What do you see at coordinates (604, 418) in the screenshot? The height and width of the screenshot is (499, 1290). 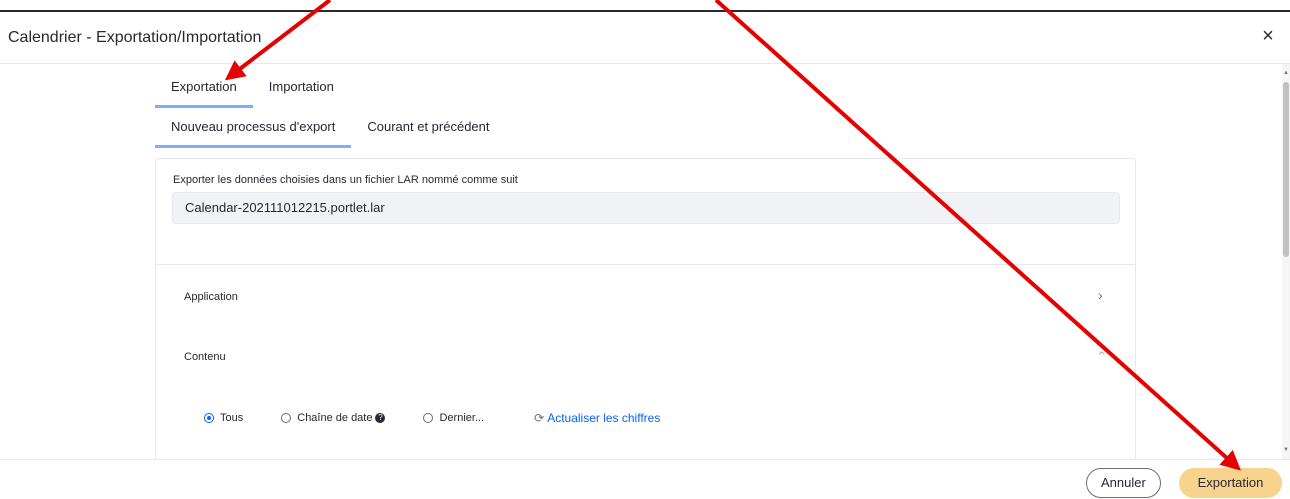 I see `refresh-label: Actualiser les chiffres` at bounding box center [604, 418].